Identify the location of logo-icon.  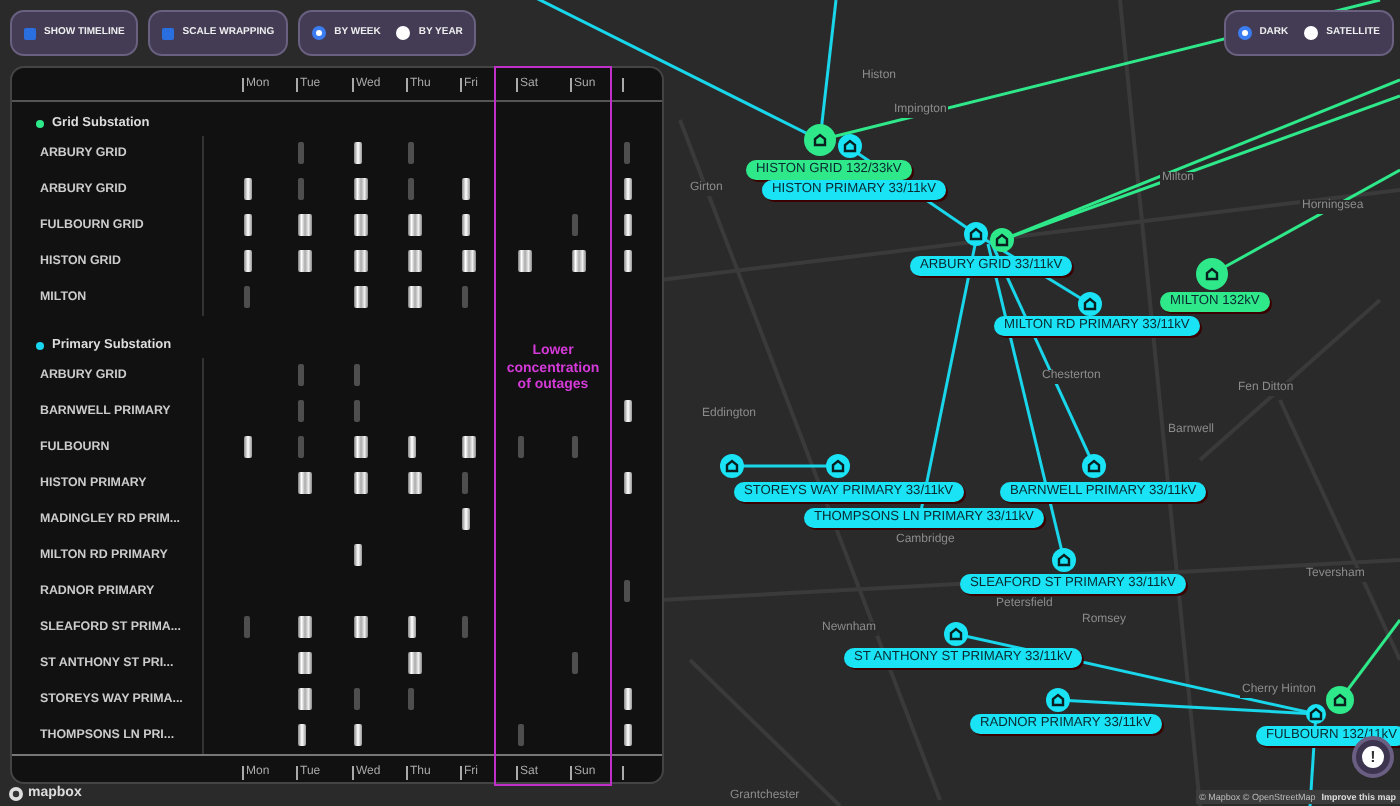
(16, 794).